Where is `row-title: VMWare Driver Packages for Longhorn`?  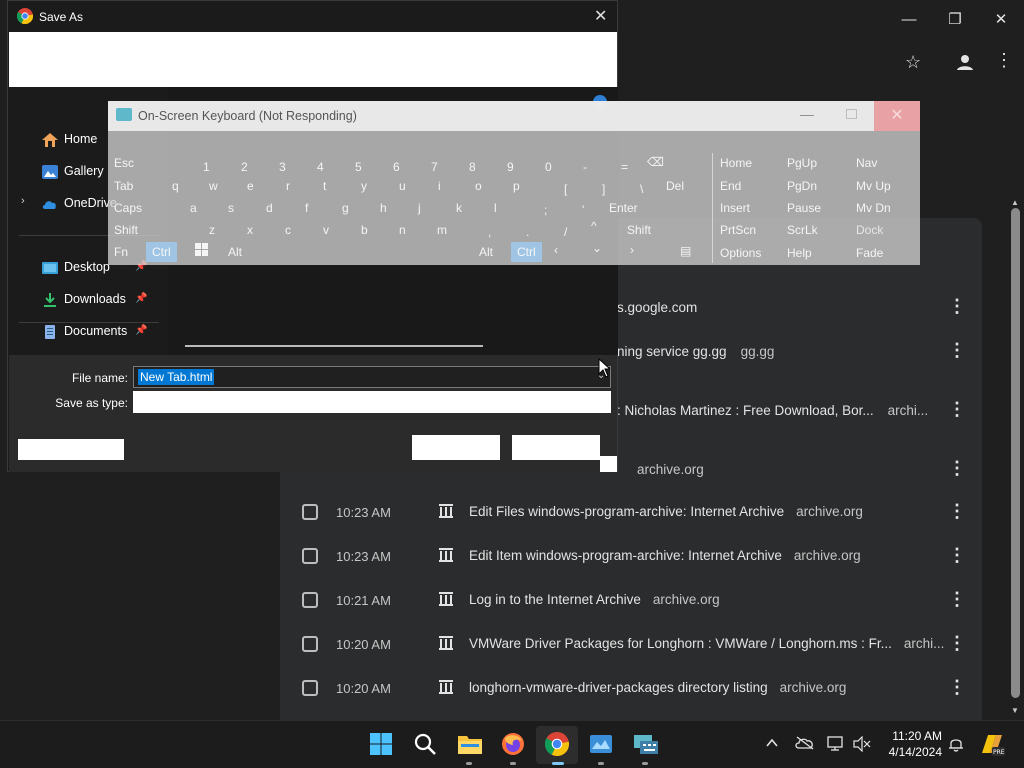 row-title: VMWare Driver Packages for Longhorn is located at coordinates (706, 643).